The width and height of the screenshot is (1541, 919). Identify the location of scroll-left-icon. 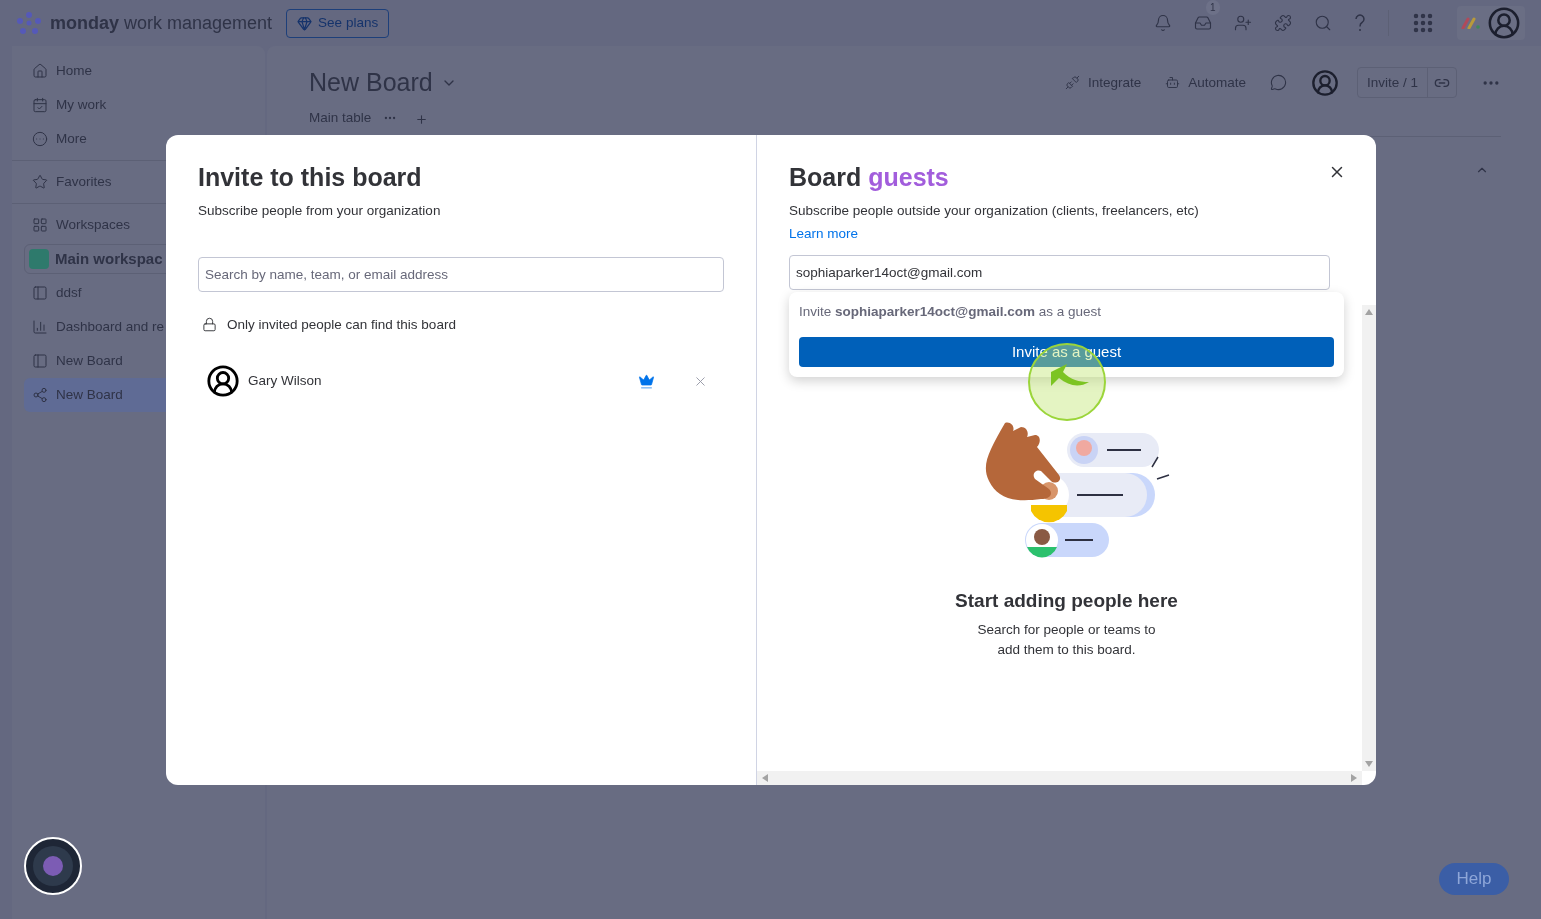
(765, 778).